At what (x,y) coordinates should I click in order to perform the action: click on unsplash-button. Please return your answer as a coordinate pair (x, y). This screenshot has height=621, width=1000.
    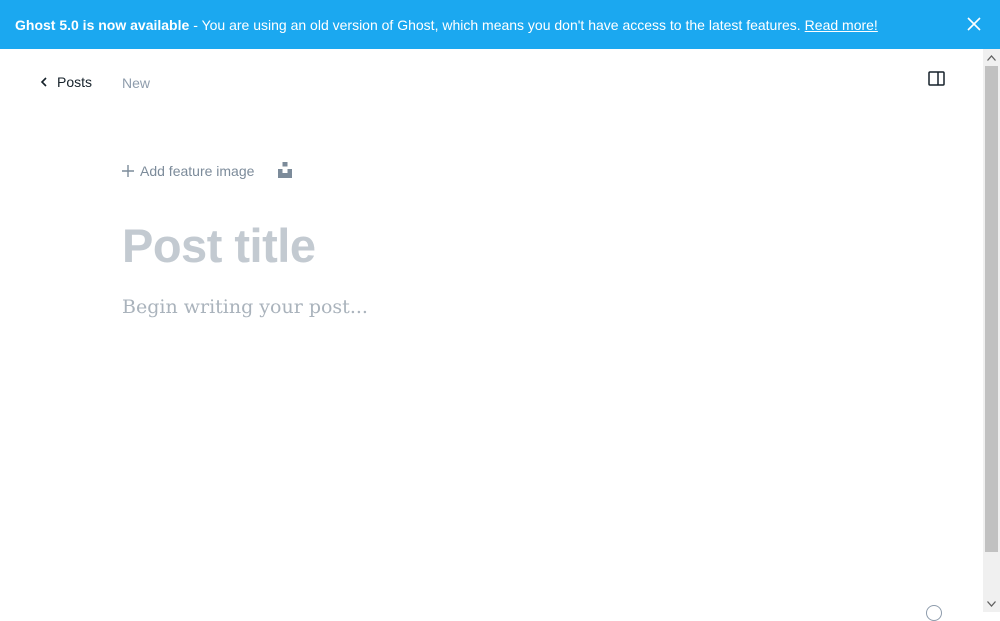
    Looking at the image, I should click on (285, 170).